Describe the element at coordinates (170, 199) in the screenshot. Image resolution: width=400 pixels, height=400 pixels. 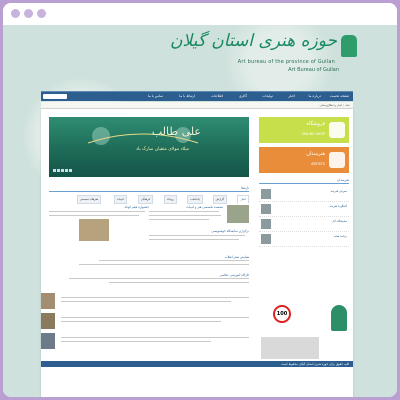
I see `tab-event: رویداد` at that location.